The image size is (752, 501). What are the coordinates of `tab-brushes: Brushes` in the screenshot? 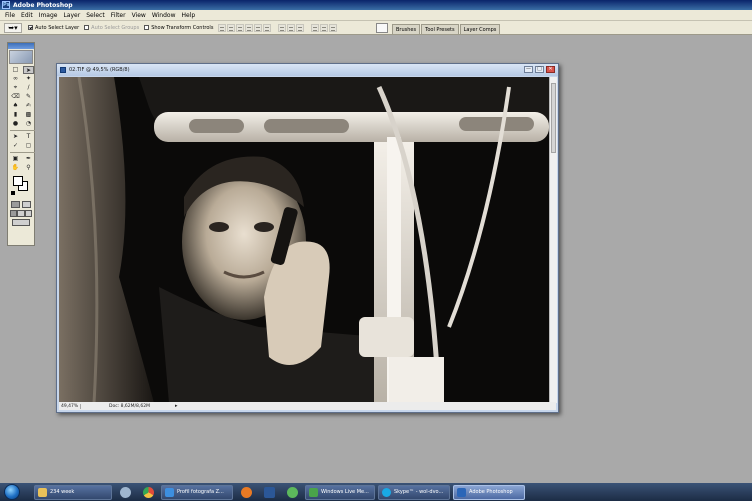 It's located at (406, 29).